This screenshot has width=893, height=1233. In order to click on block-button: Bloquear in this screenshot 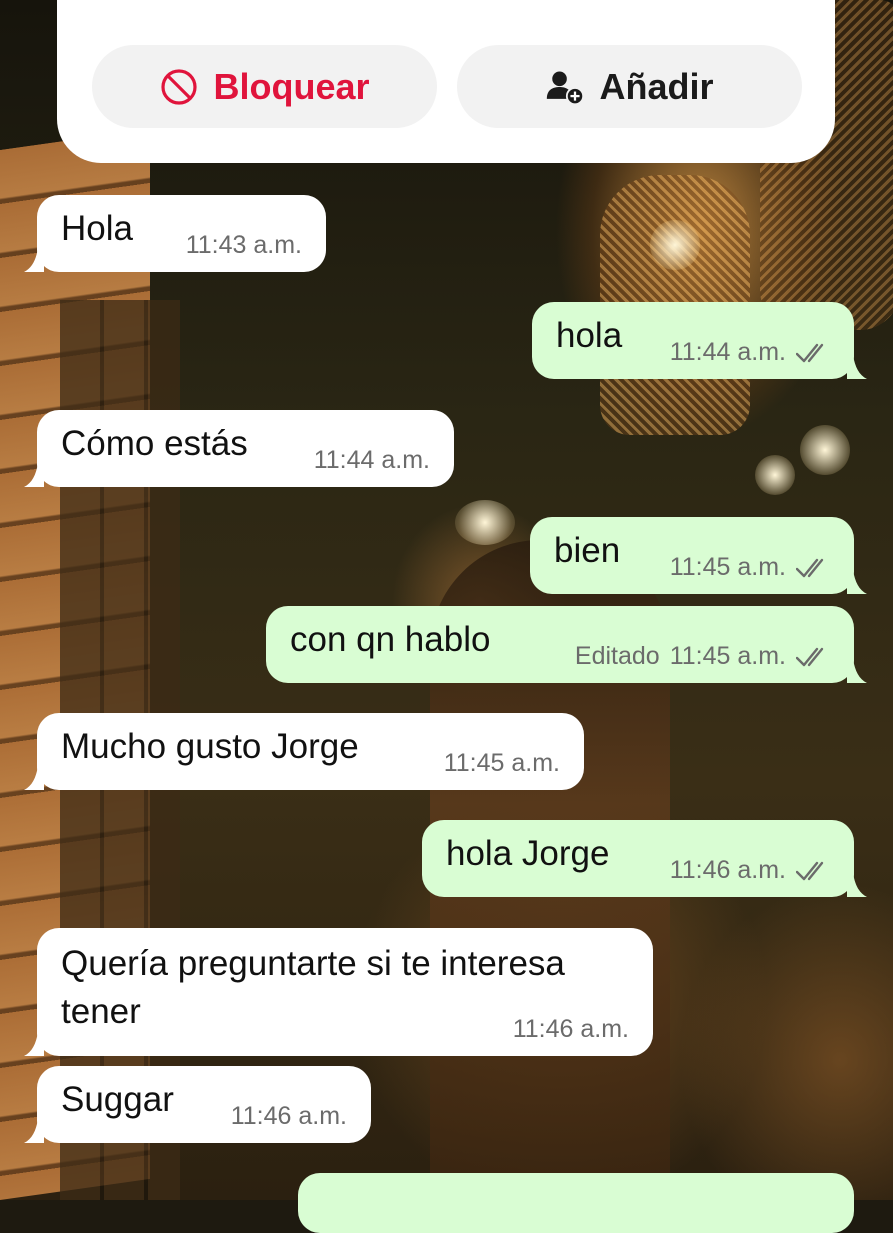, I will do `click(264, 86)`.